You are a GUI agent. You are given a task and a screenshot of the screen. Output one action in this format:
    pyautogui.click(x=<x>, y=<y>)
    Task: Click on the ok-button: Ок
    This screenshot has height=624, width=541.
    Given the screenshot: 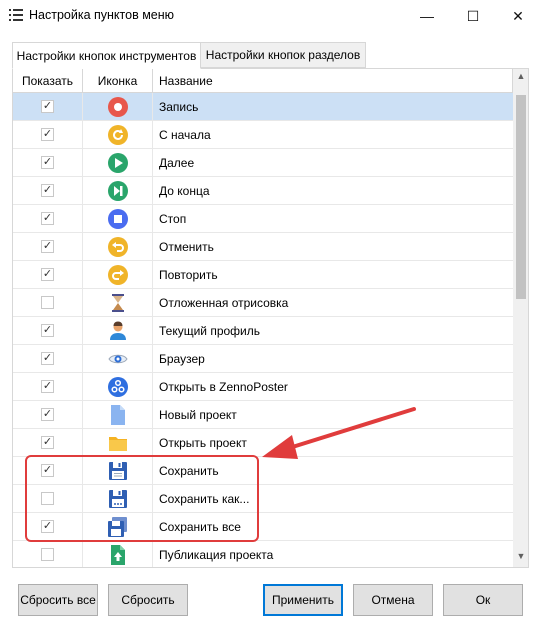 What is the action you would take?
    pyautogui.click(x=483, y=600)
    